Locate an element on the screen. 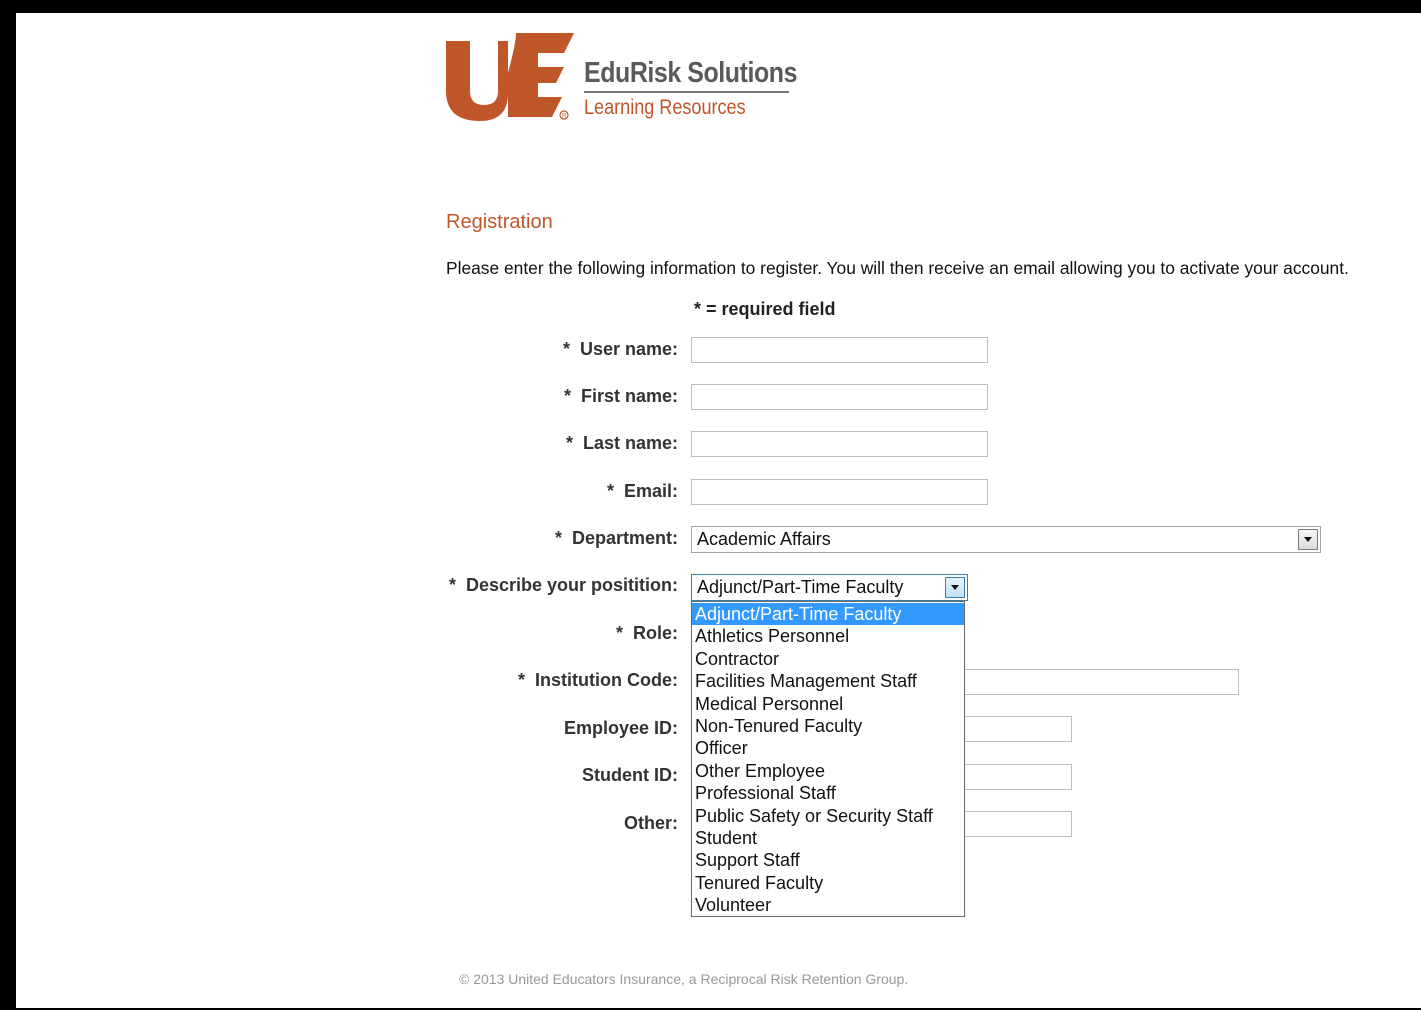  username-input is located at coordinates (839, 350).